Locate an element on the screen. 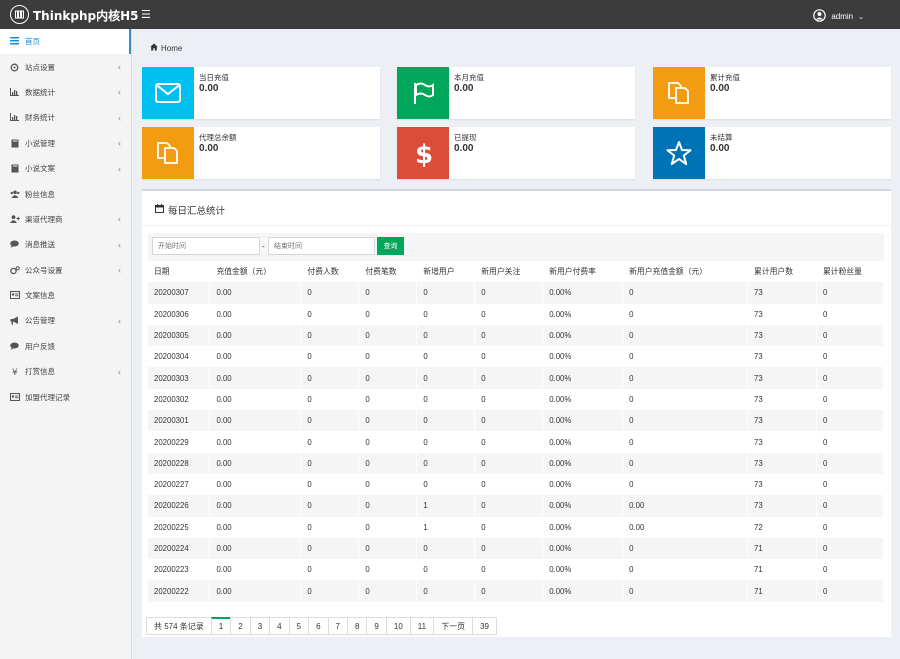 This screenshot has height=659, width=900. sidebar-item: 加盟代理记录 is located at coordinates (65, 396).